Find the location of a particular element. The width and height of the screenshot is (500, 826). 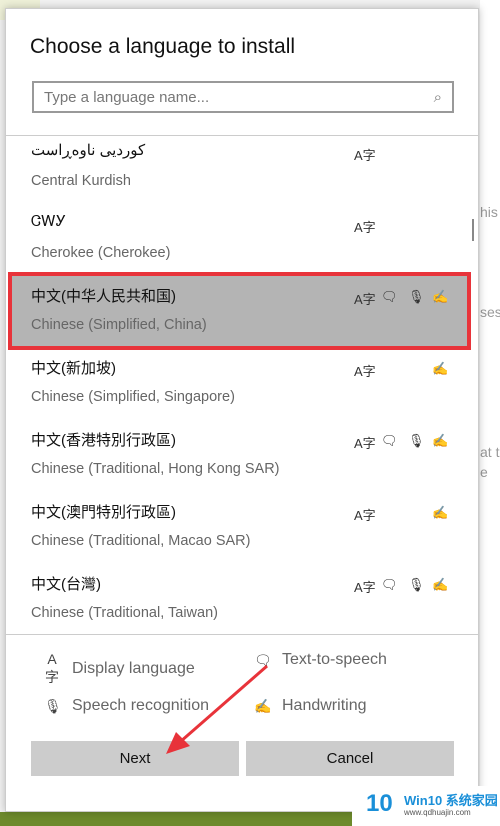

language-item: 中文(台灣) Chinese (Traditional, Taiwan) A字 🗨 🎙 ✍ is located at coordinates (237, 598).